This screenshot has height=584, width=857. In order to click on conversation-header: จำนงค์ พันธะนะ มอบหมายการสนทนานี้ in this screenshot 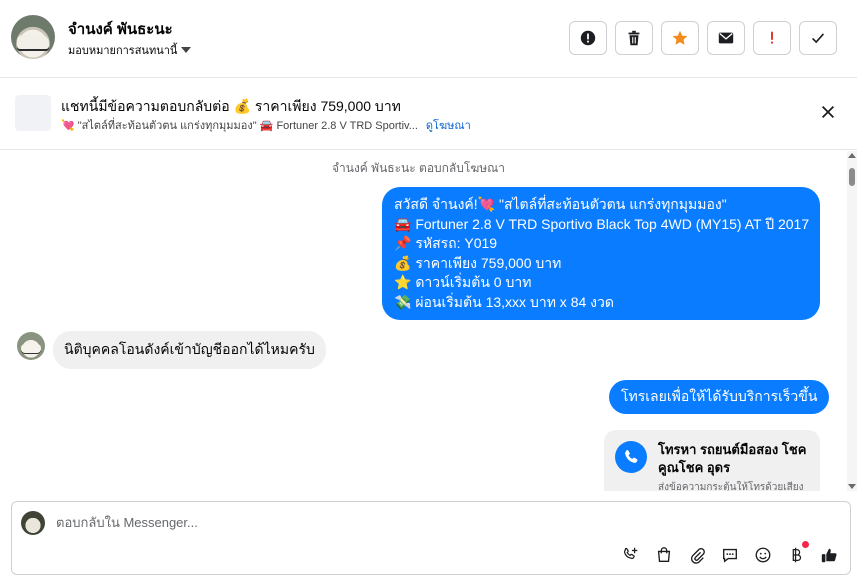, I will do `click(428, 39)`.